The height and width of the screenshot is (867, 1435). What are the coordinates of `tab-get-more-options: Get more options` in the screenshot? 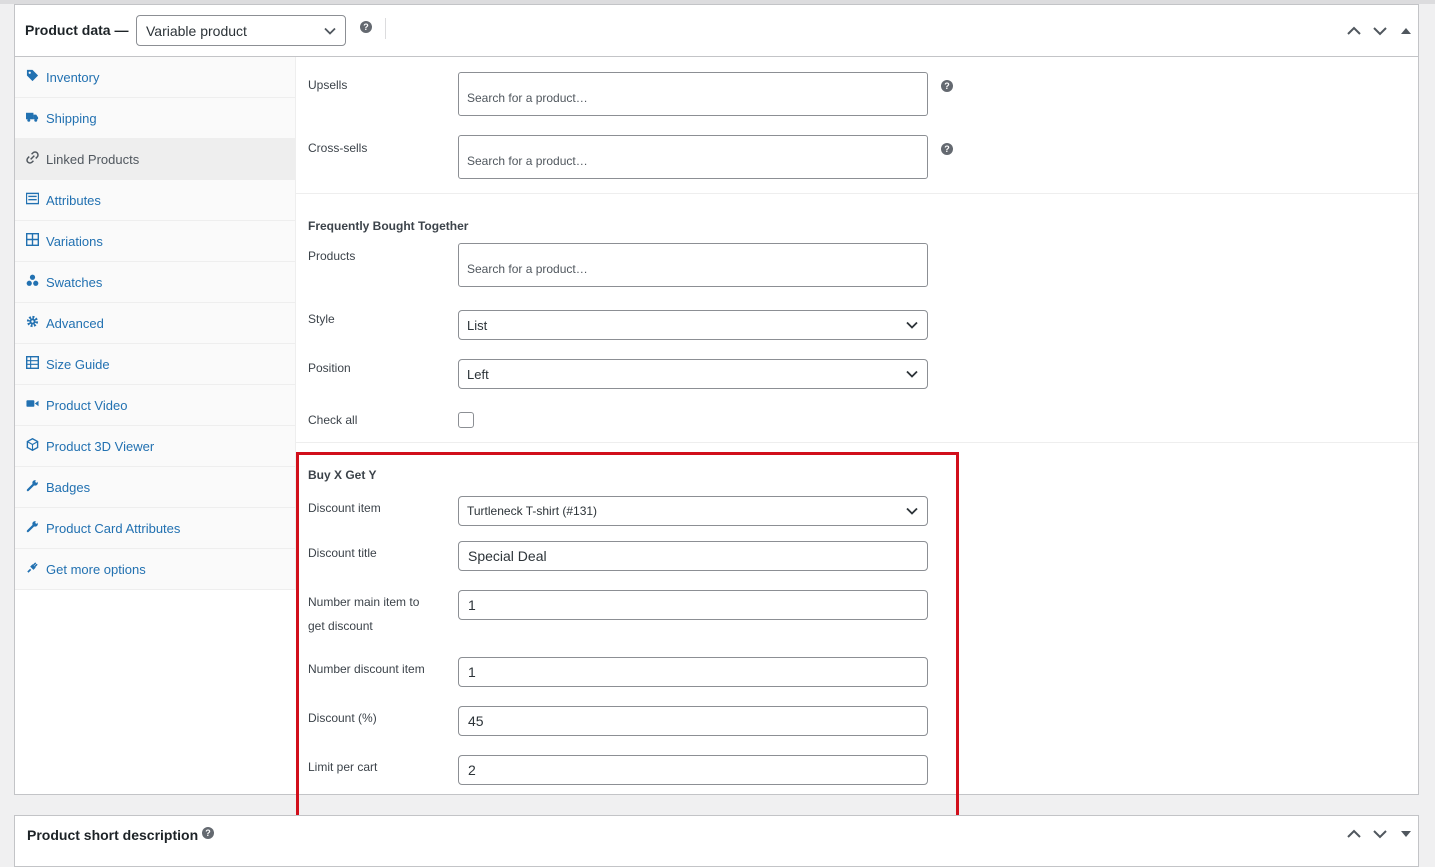 It's located at (155, 569).